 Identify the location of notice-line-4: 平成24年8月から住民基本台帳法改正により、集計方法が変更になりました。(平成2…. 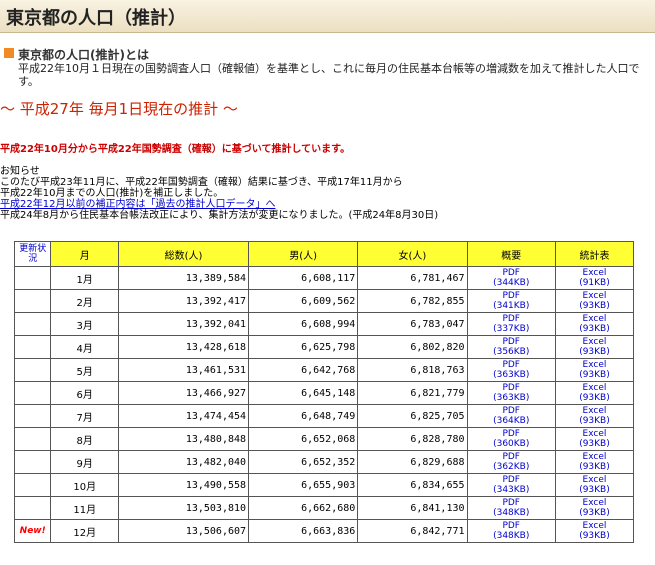
(219, 215).